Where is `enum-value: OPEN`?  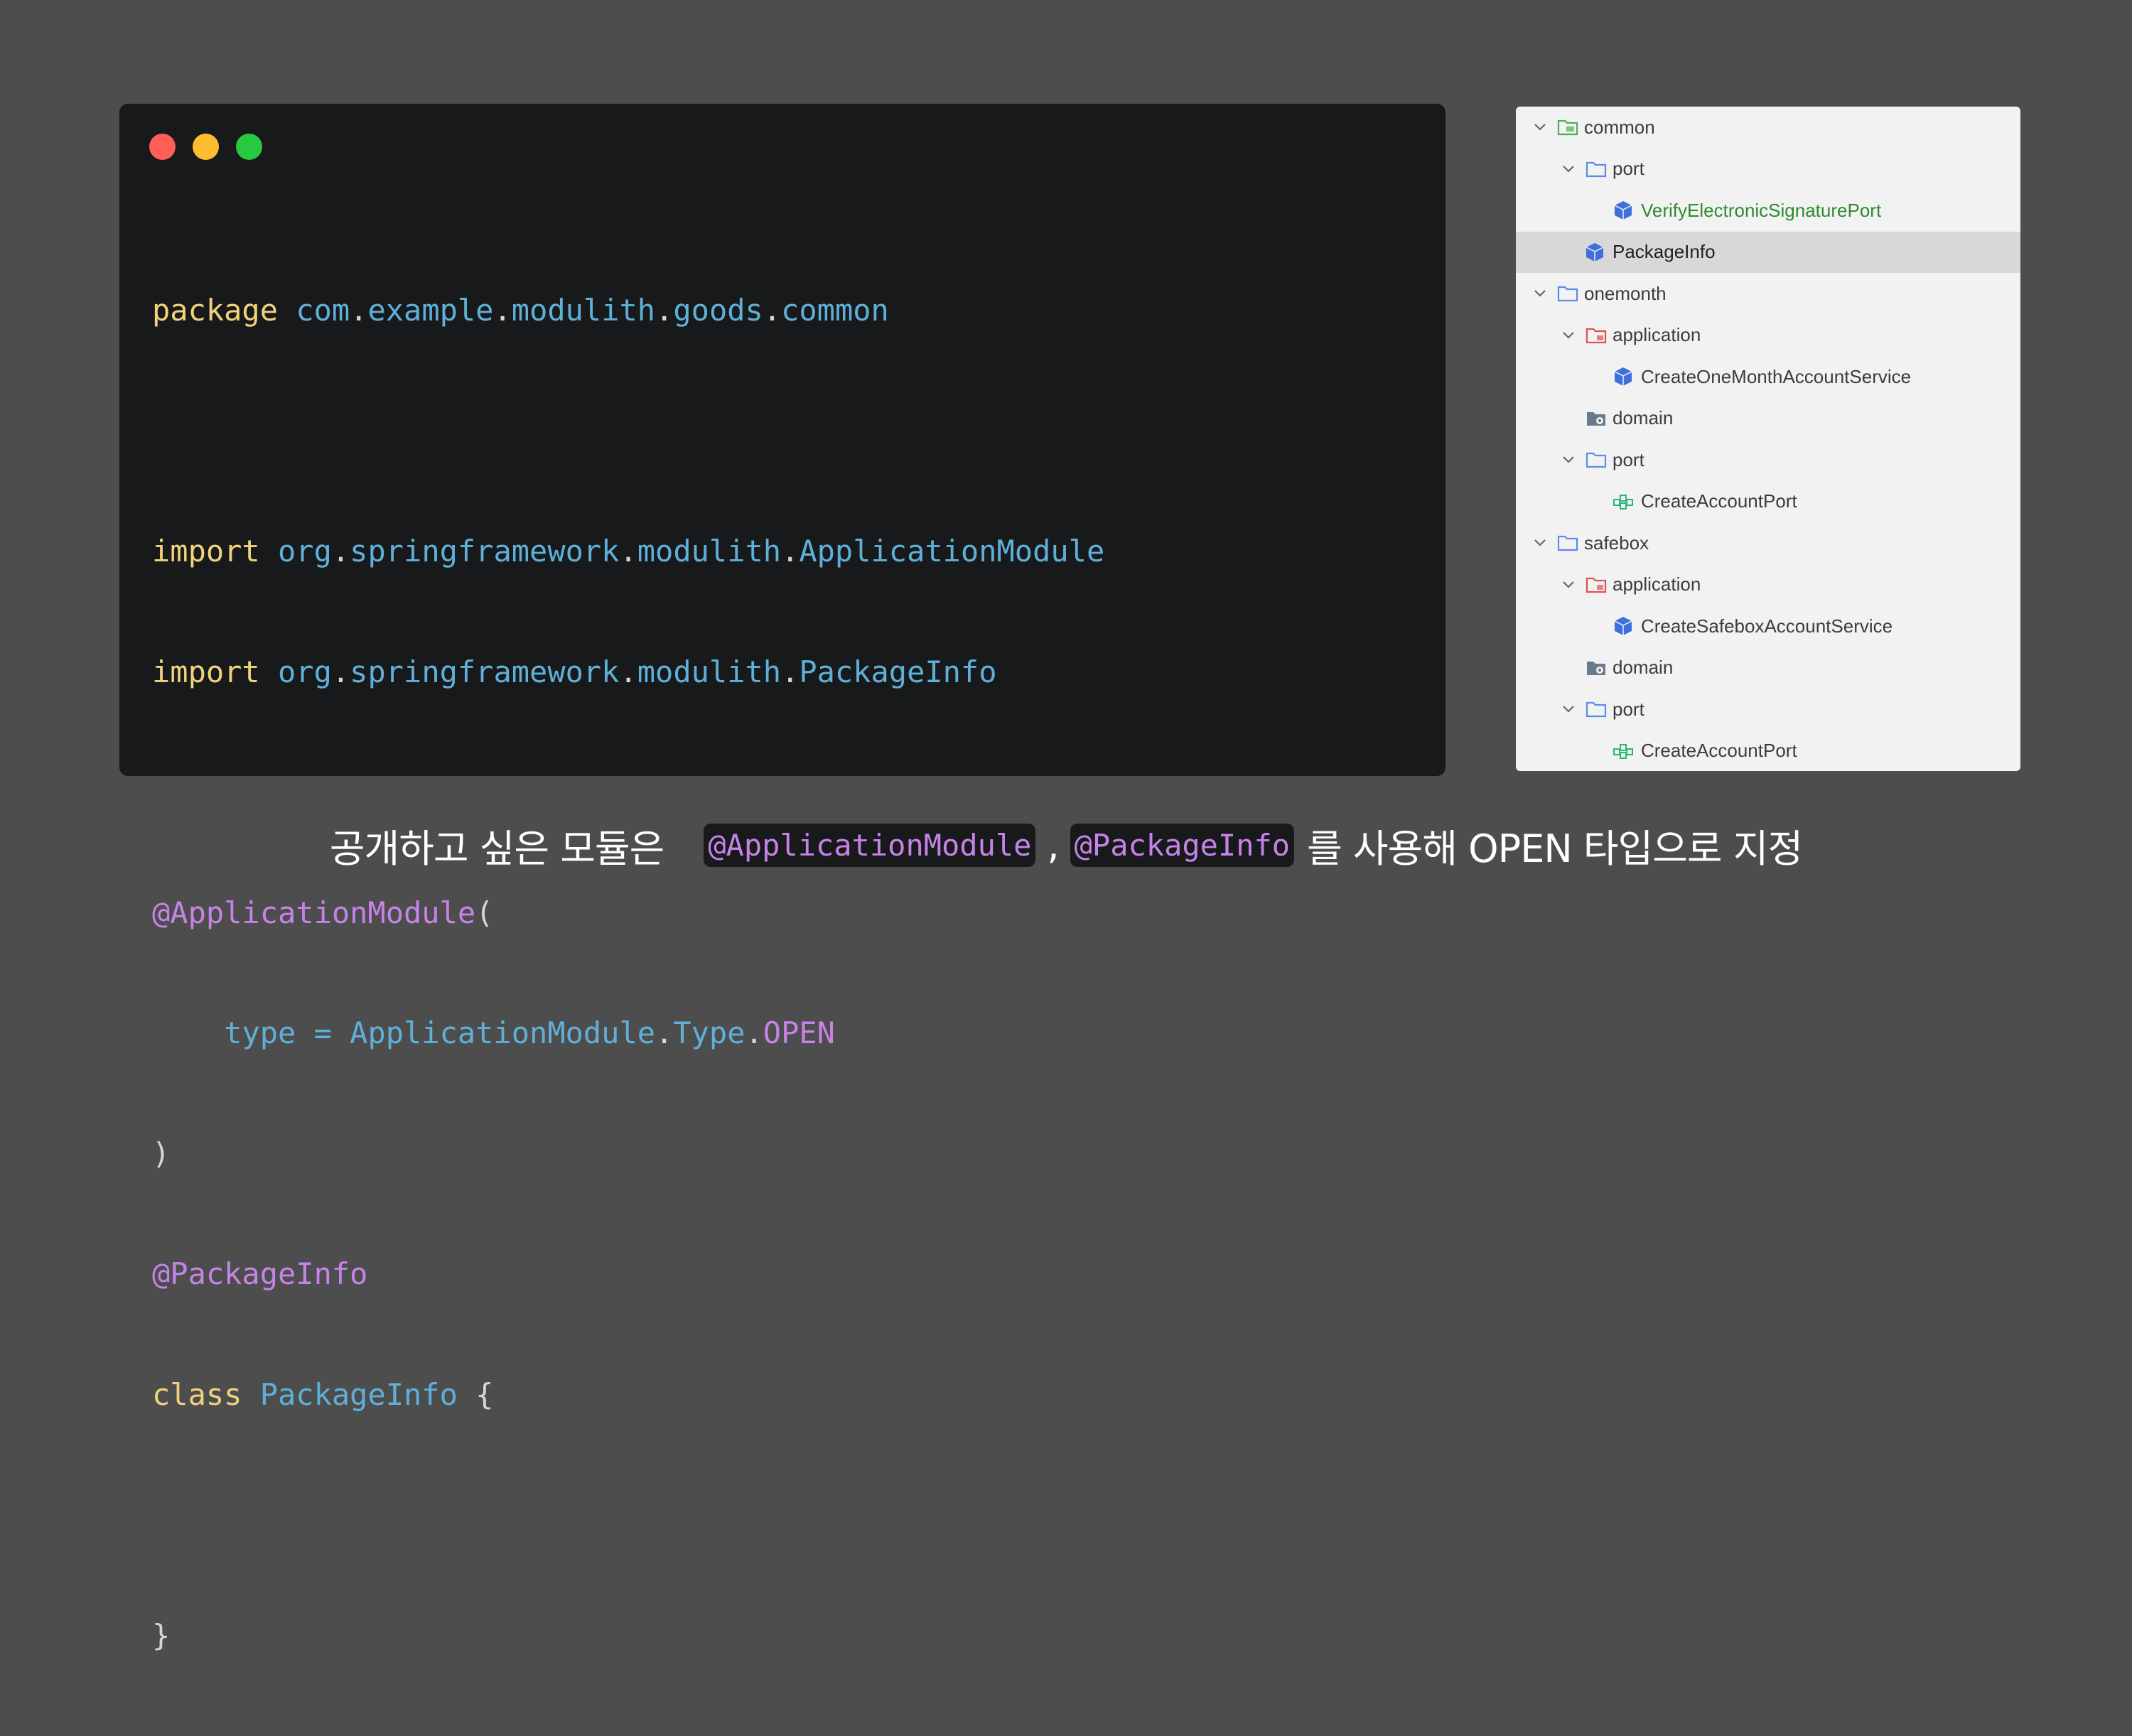 enum-value: OPEN is located at coordinates (799, 1032).